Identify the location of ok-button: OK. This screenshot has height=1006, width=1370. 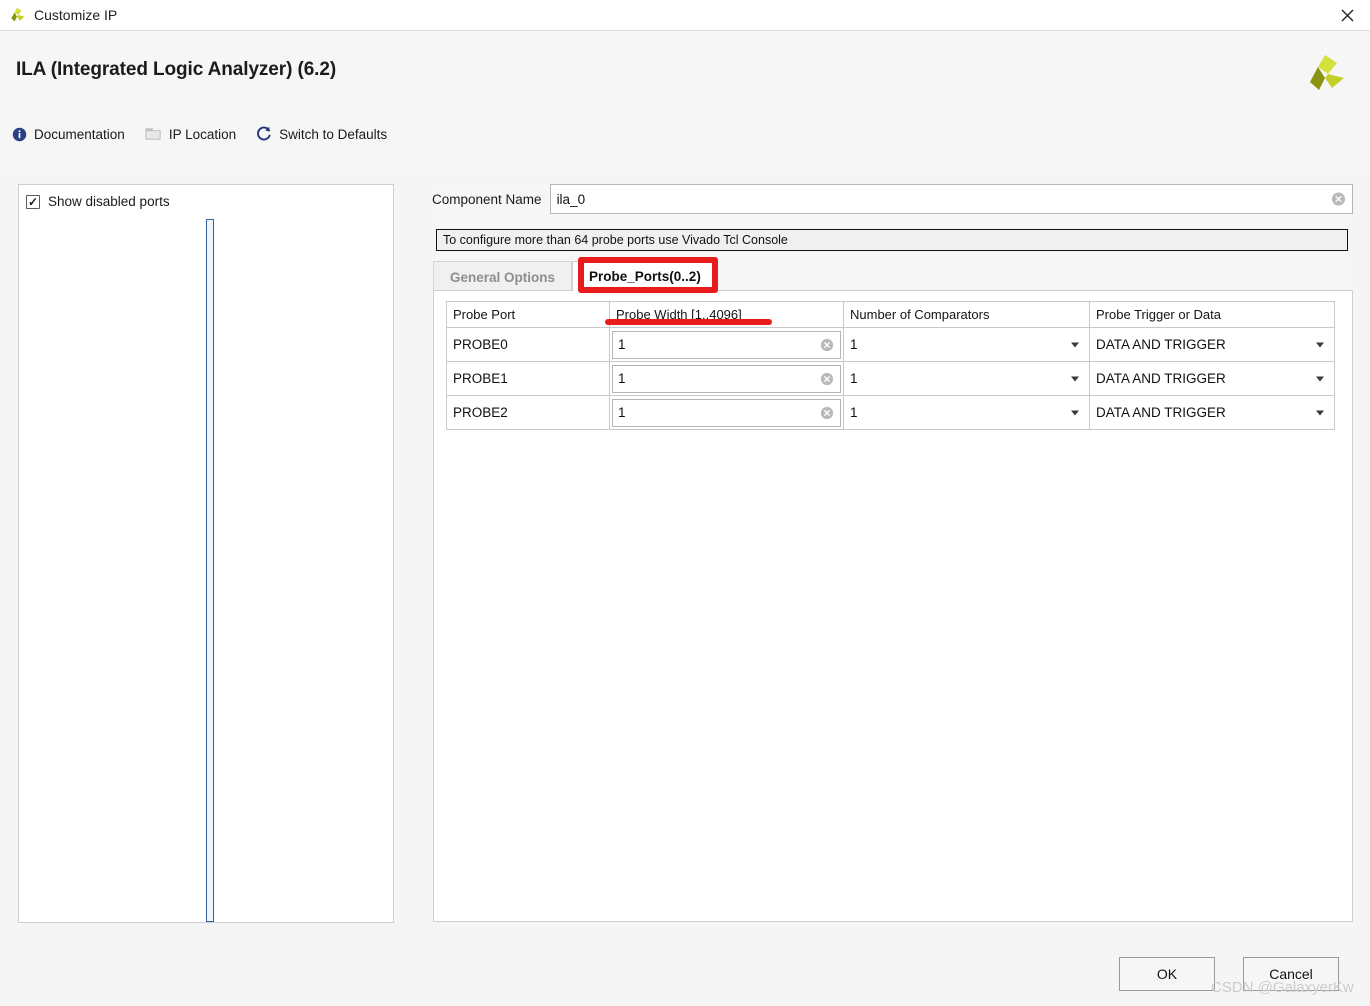
(1167, 974).